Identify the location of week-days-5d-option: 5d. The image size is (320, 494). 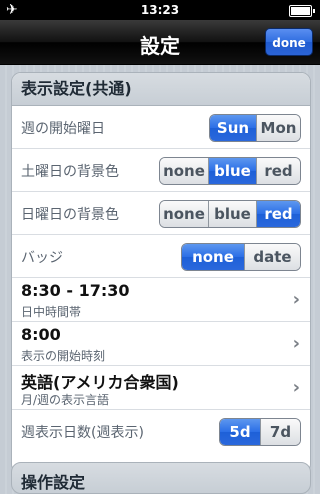
(240, 432).